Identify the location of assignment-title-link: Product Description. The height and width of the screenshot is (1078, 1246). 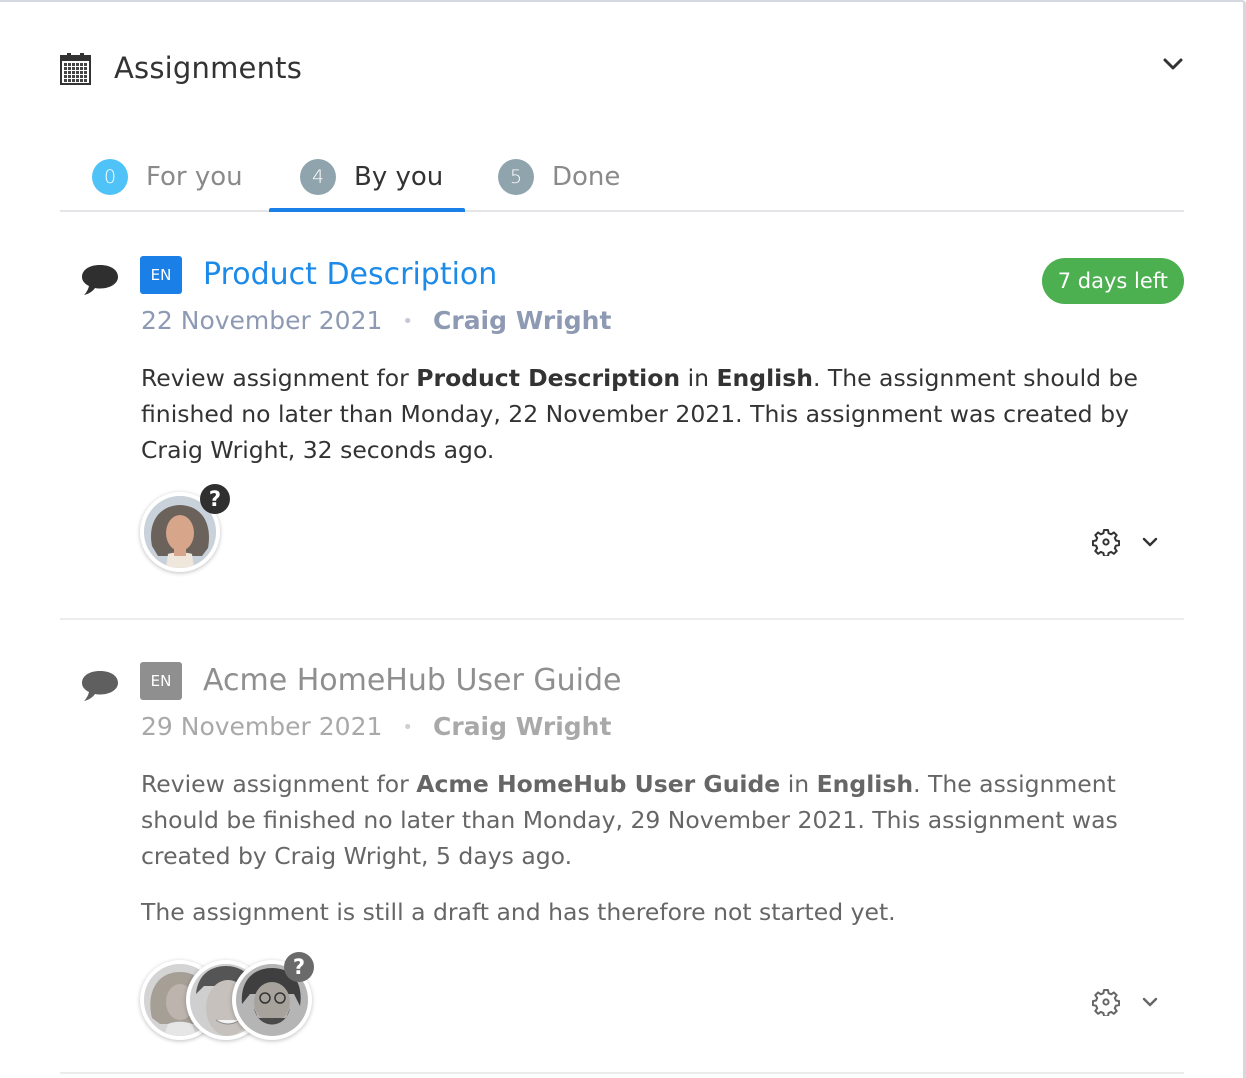
(350, 275).